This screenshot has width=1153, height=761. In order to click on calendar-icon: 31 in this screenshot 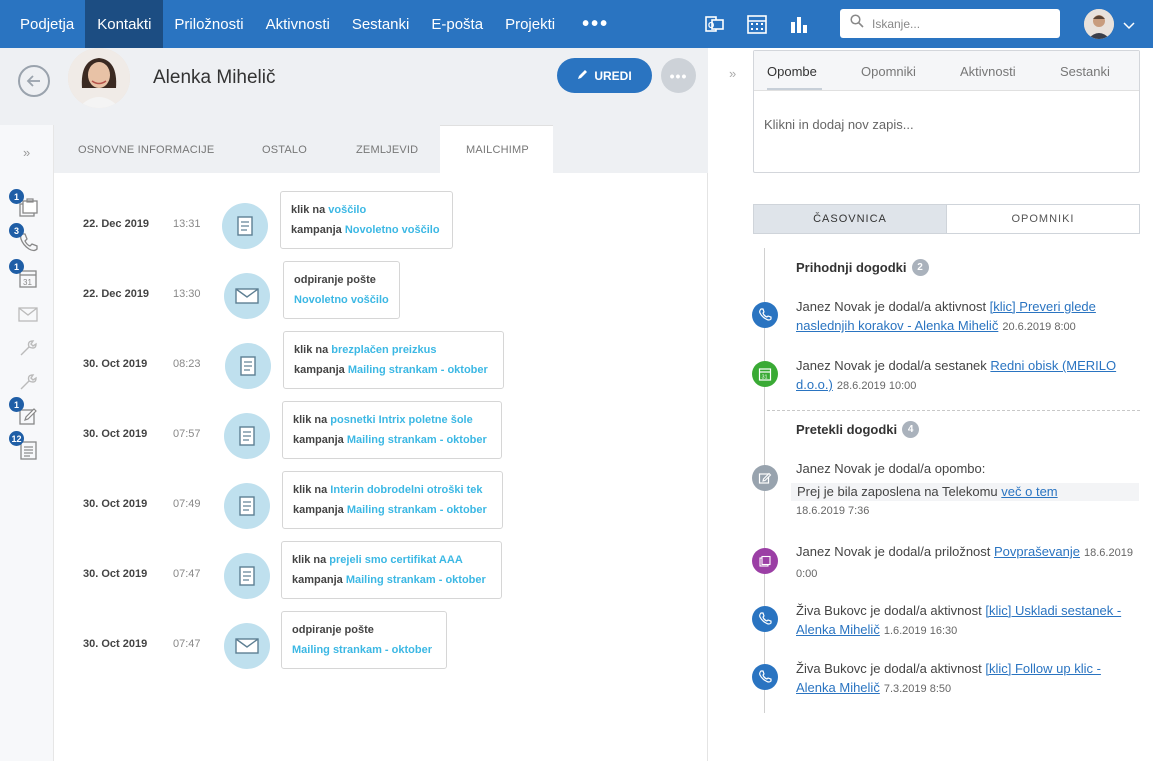, I will do `click(28, 281)`.